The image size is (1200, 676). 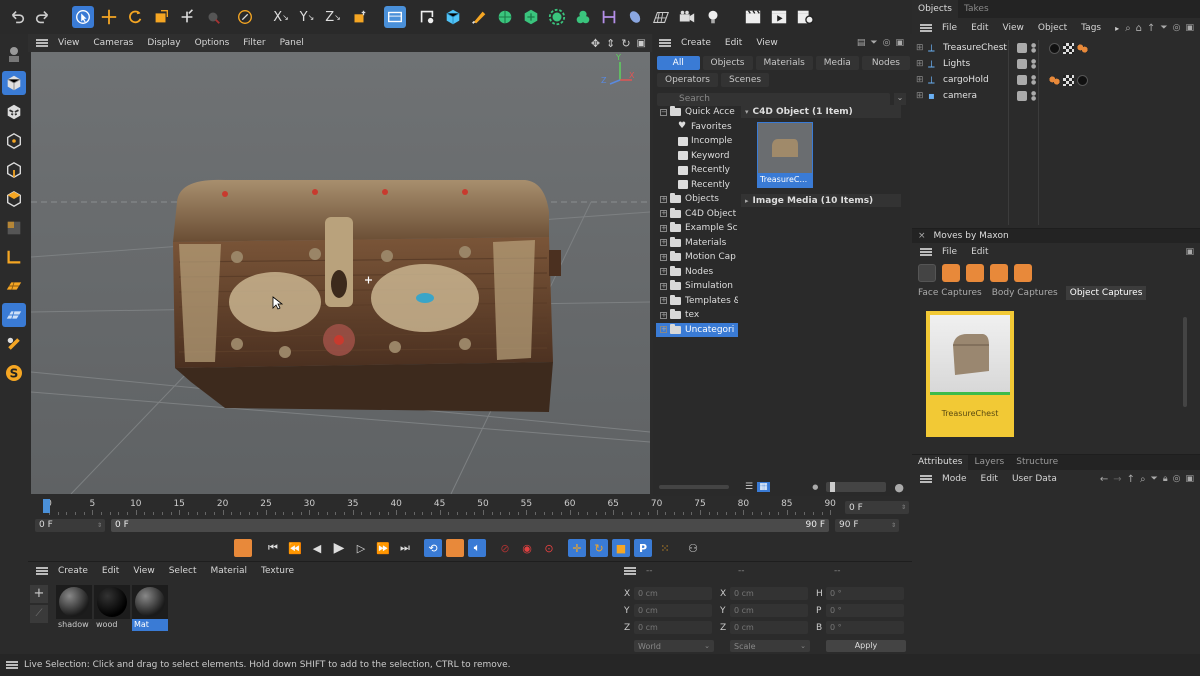 What do you see at coordinates (14, 170) in the screenshot?
I see `edges-mode-icon` at bounding box center [14, 170].